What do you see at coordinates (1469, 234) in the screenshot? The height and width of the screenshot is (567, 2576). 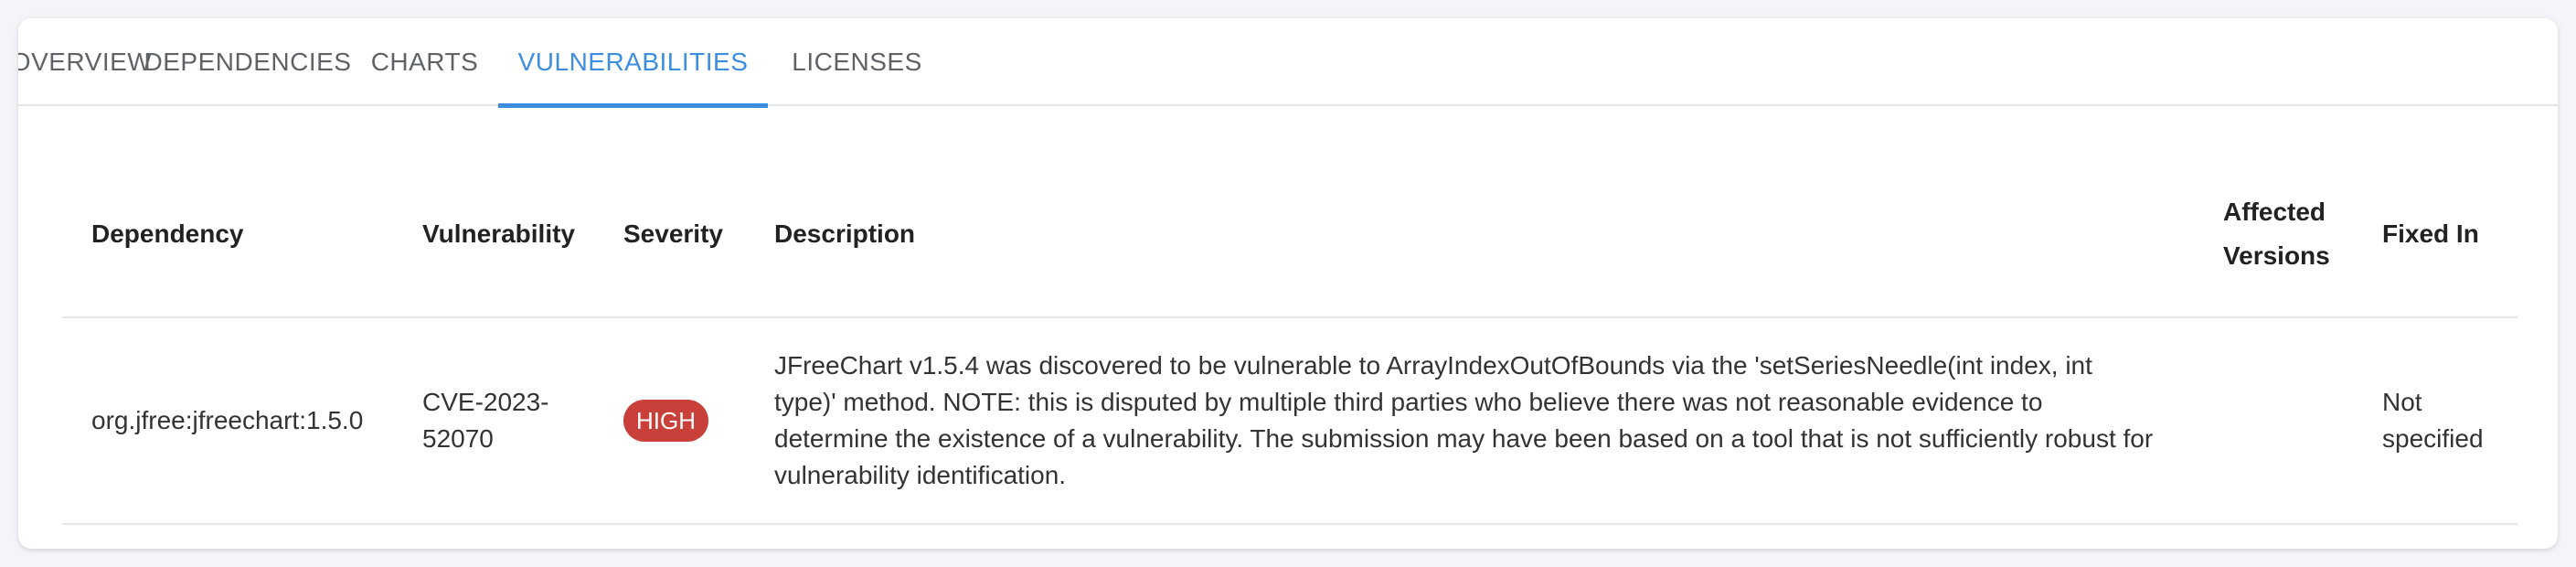 I see `column-header-description: Description` at bounding box center [1469, 234].